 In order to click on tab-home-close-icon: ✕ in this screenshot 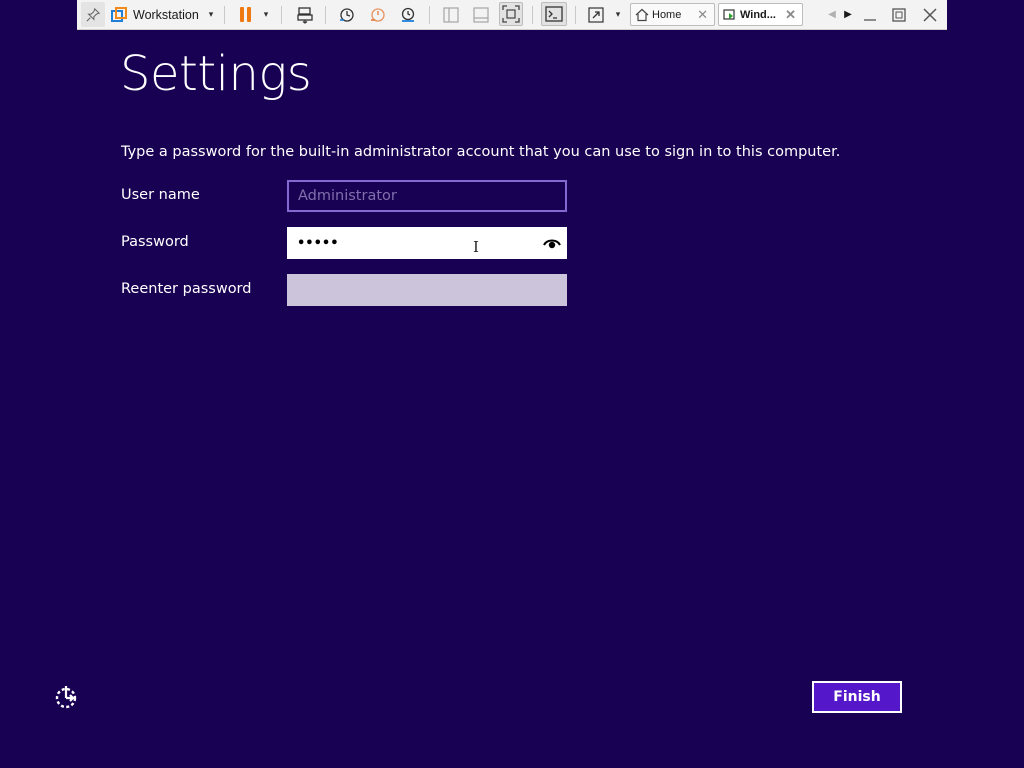, I will do `click(702, 15)`.